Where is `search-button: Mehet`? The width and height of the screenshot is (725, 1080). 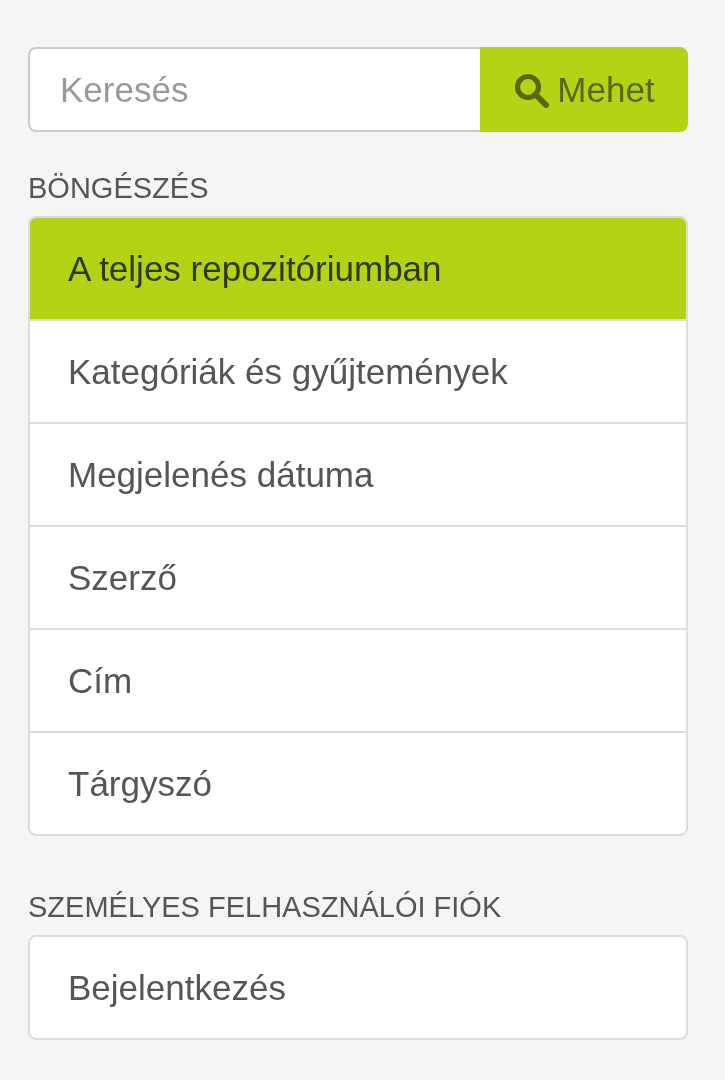
search-button: Mehet is located at coordinates (584, 89).